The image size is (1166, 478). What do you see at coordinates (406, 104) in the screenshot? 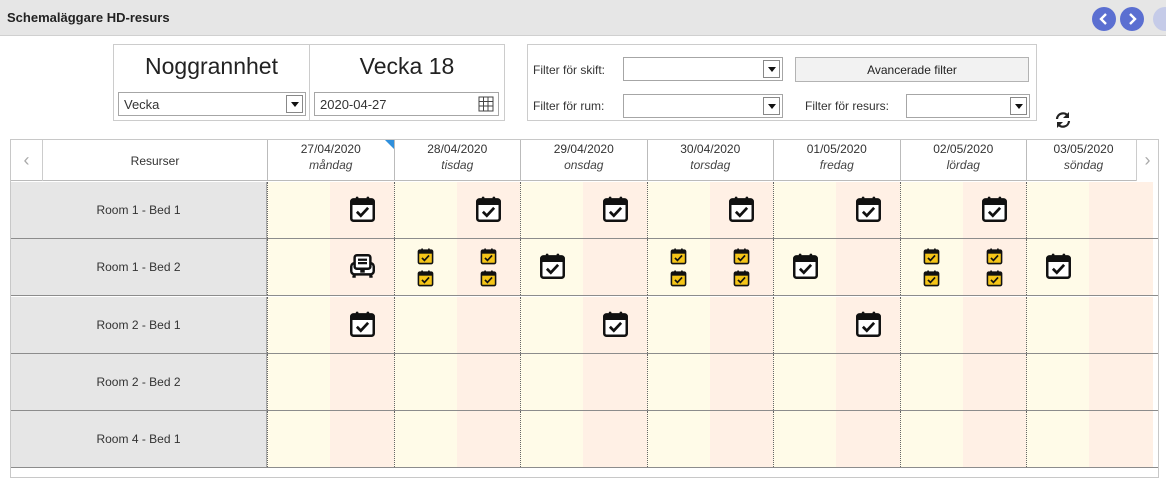
I see `date-field: 2020-04-27` at bounding box center [406, 104].